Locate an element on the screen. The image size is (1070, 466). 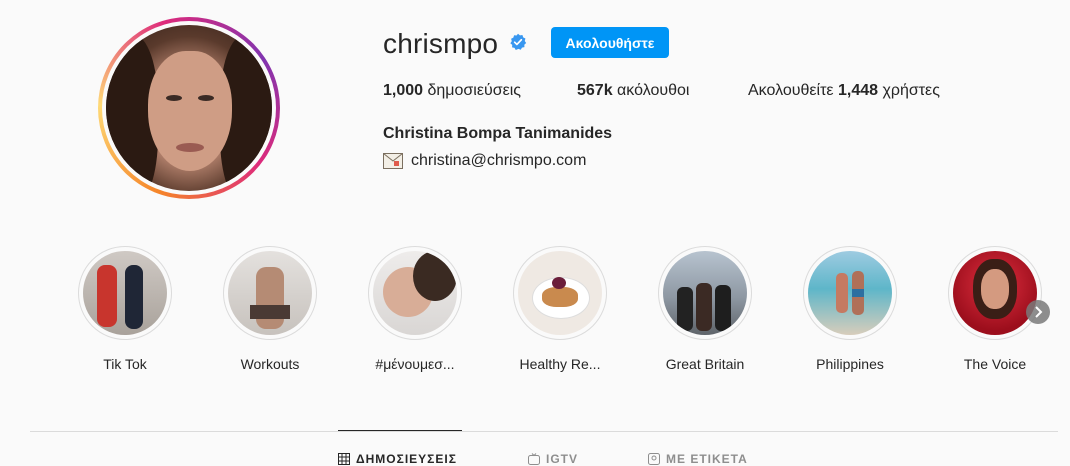
tab-posts: ΔΗΜΟΣΙΕΥΣΕΙΣ is located at coordinates (397, 459).